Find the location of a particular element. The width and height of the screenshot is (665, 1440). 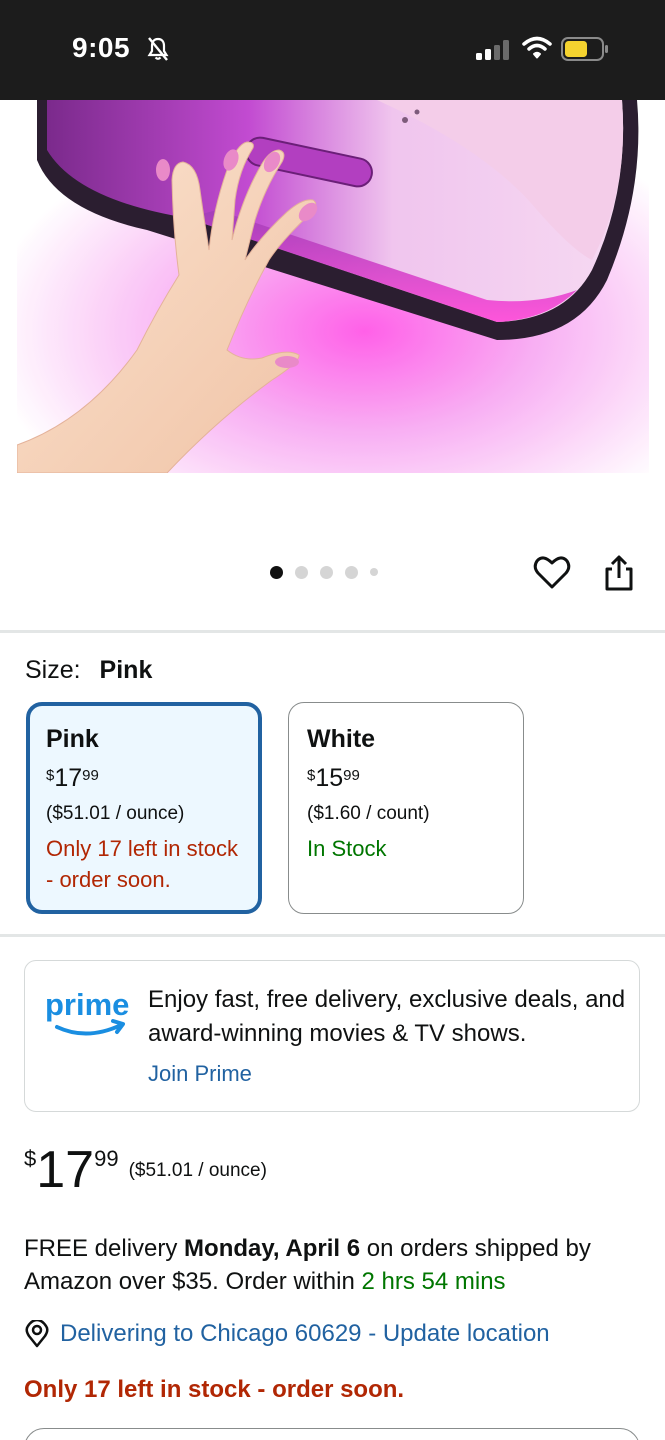

variant-price: $1799 is located at coordinates (72, 778).